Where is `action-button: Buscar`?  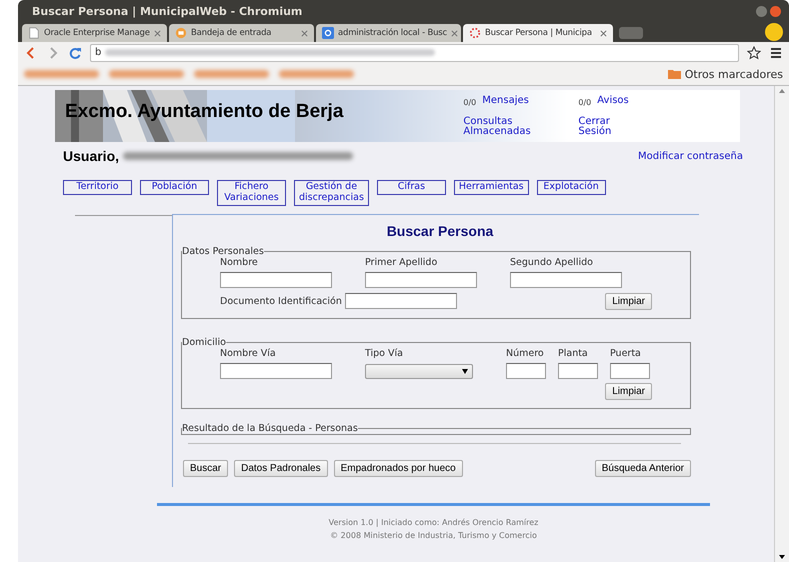 action-button: Buscar is located at coordinates (205, 468).